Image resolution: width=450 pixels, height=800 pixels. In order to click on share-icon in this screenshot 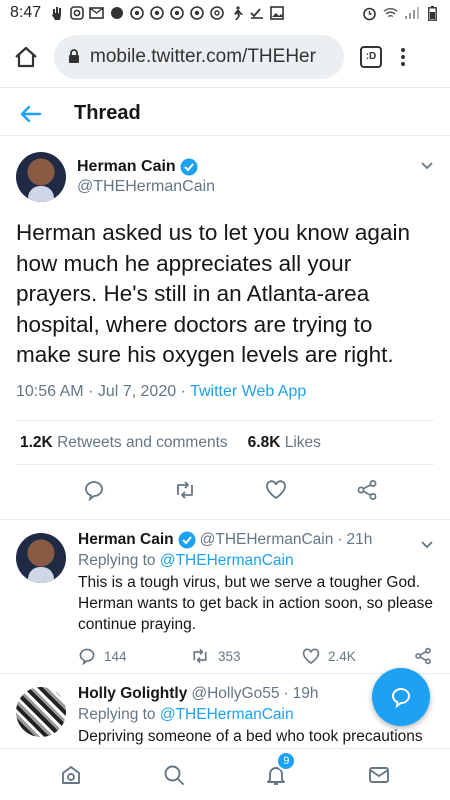, I will do `click(366, 490)`.